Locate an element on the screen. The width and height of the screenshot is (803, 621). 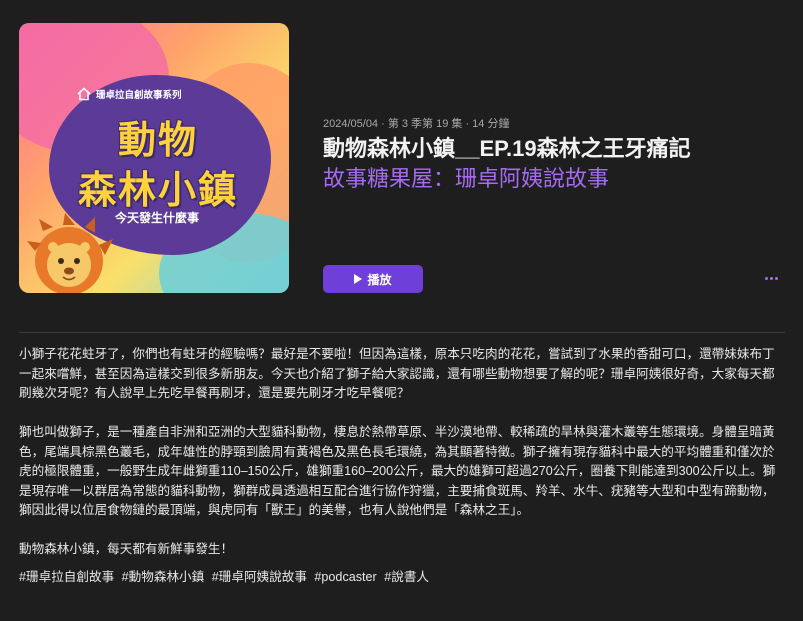
episode-artwork: 珊卓拉自創故事系列 動物 森林小鎮 今天發生什麼事 is located at coordinates (154, 158).